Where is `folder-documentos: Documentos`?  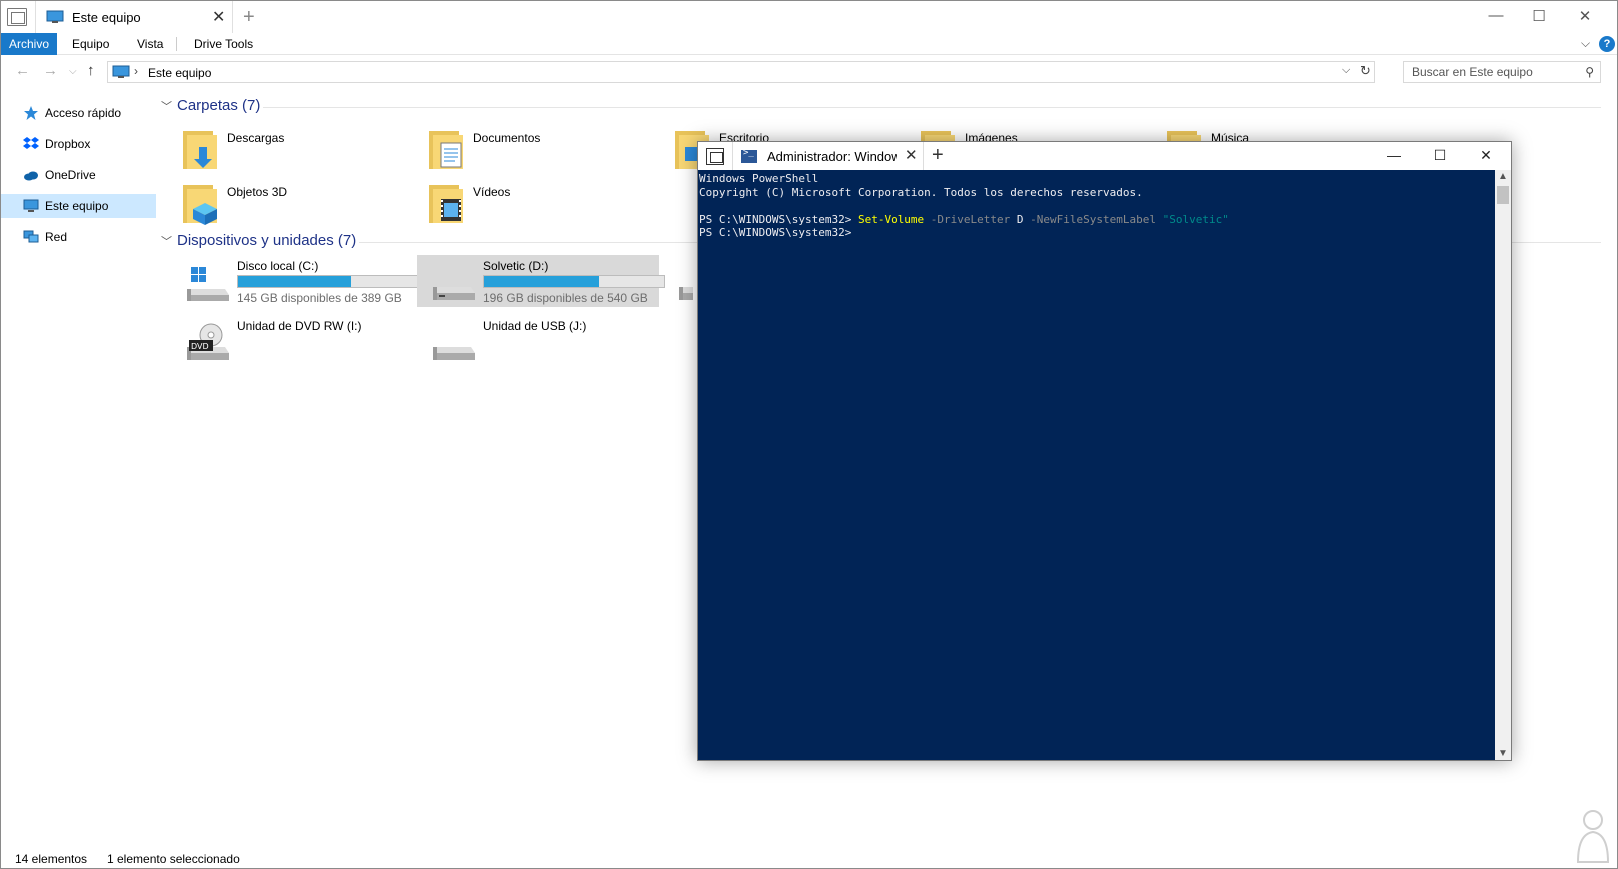 folder-documentos: Documentos is located at coordinates (527, 148).